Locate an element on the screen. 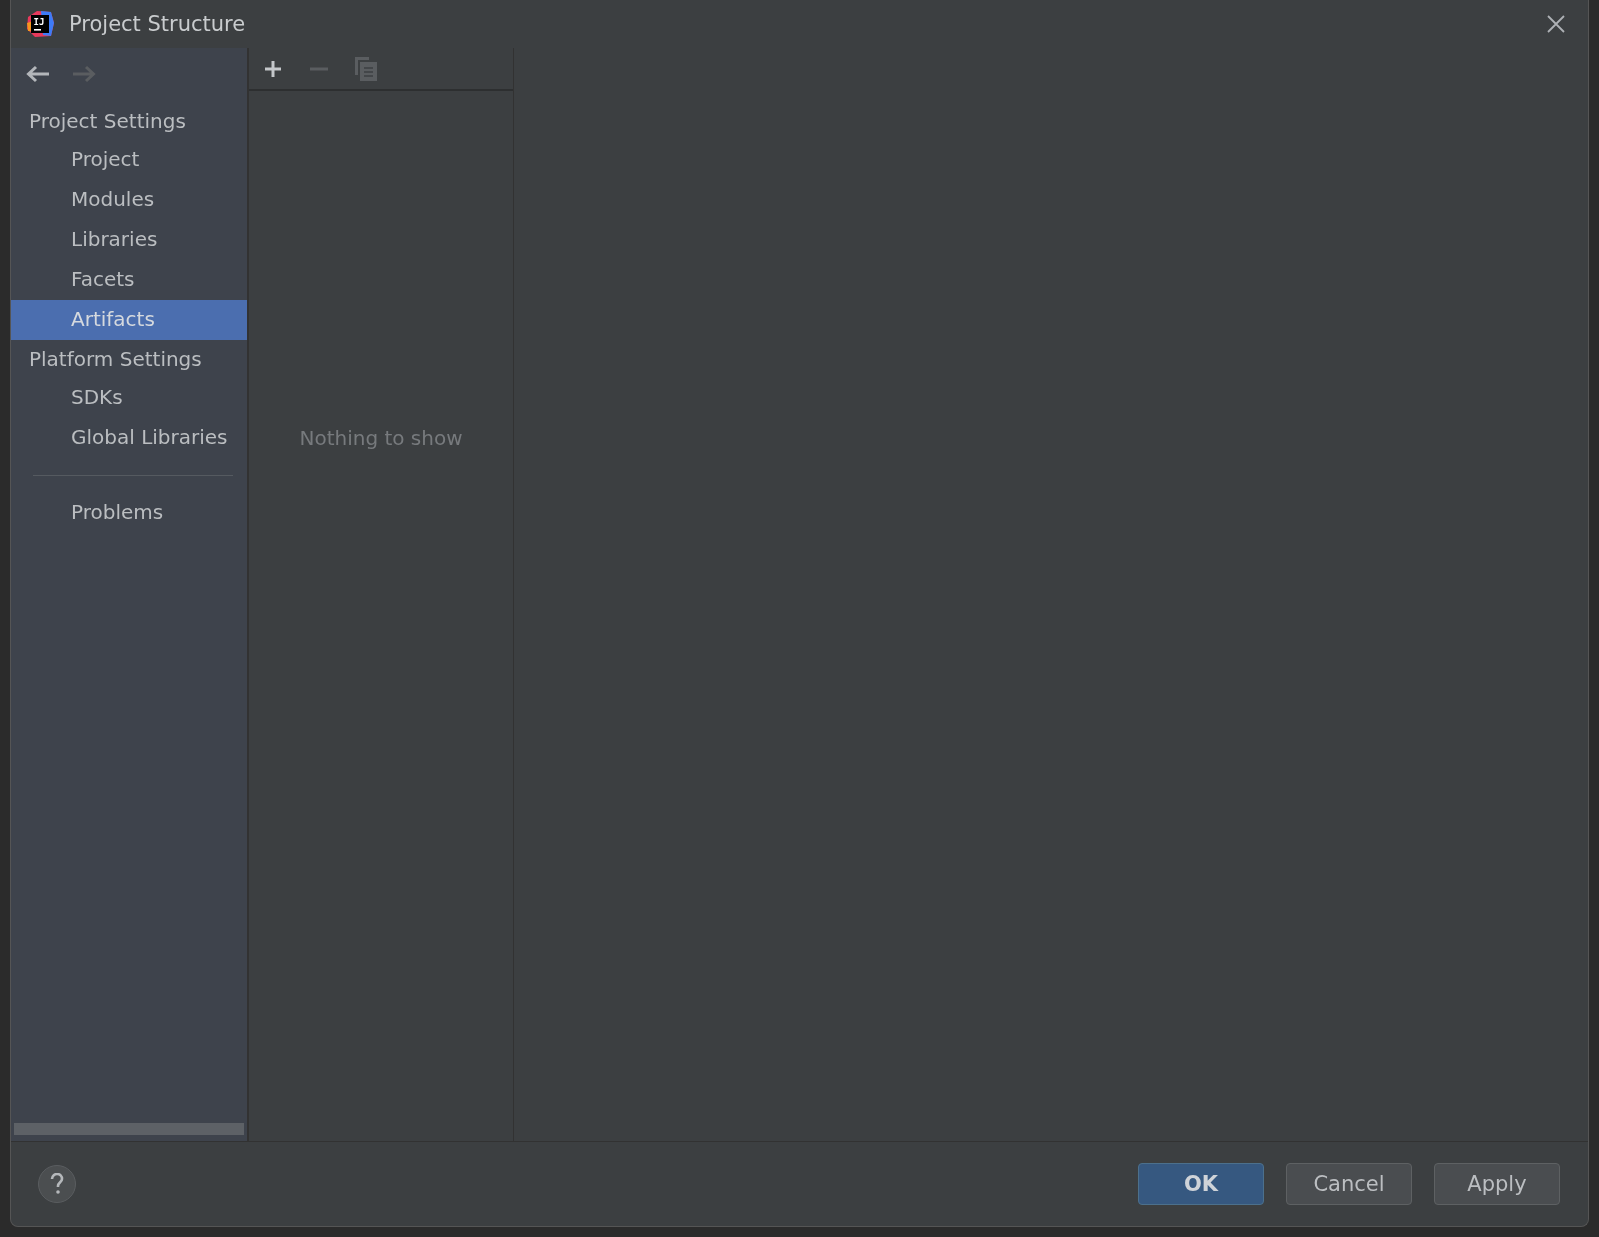 The height and width of the screenshot is (1237, 1599). back-arrow-icon is located at coordinates (38, 74).